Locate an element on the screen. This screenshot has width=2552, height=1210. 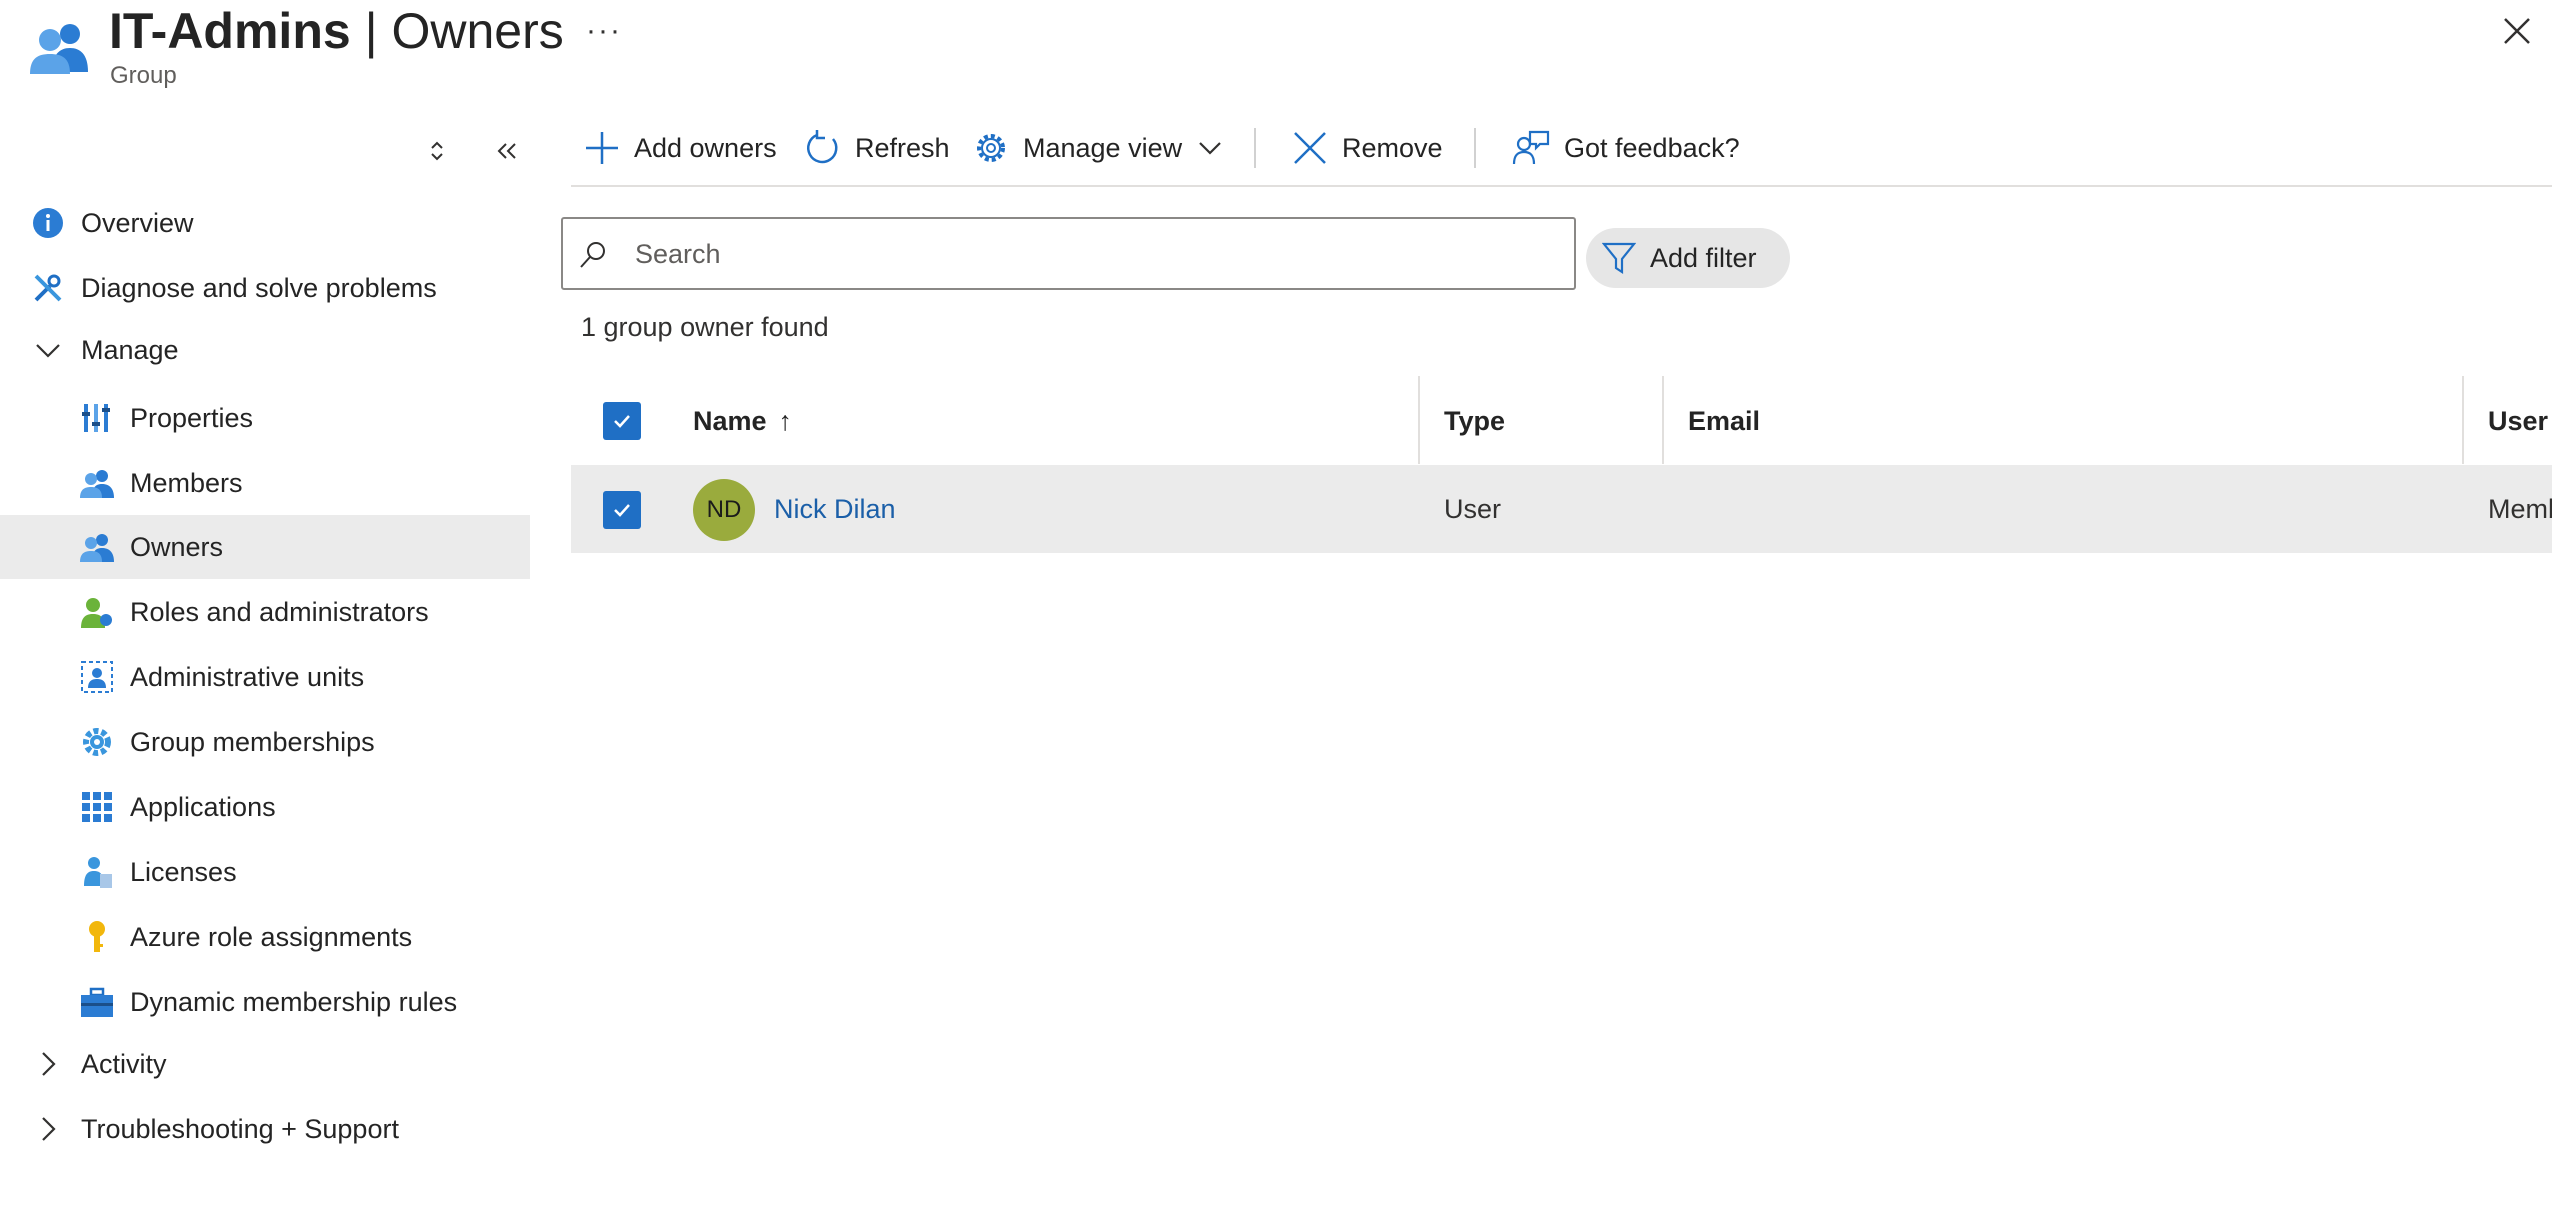
sidebar-item-manage: Manage is located at coordinates (265, 350).